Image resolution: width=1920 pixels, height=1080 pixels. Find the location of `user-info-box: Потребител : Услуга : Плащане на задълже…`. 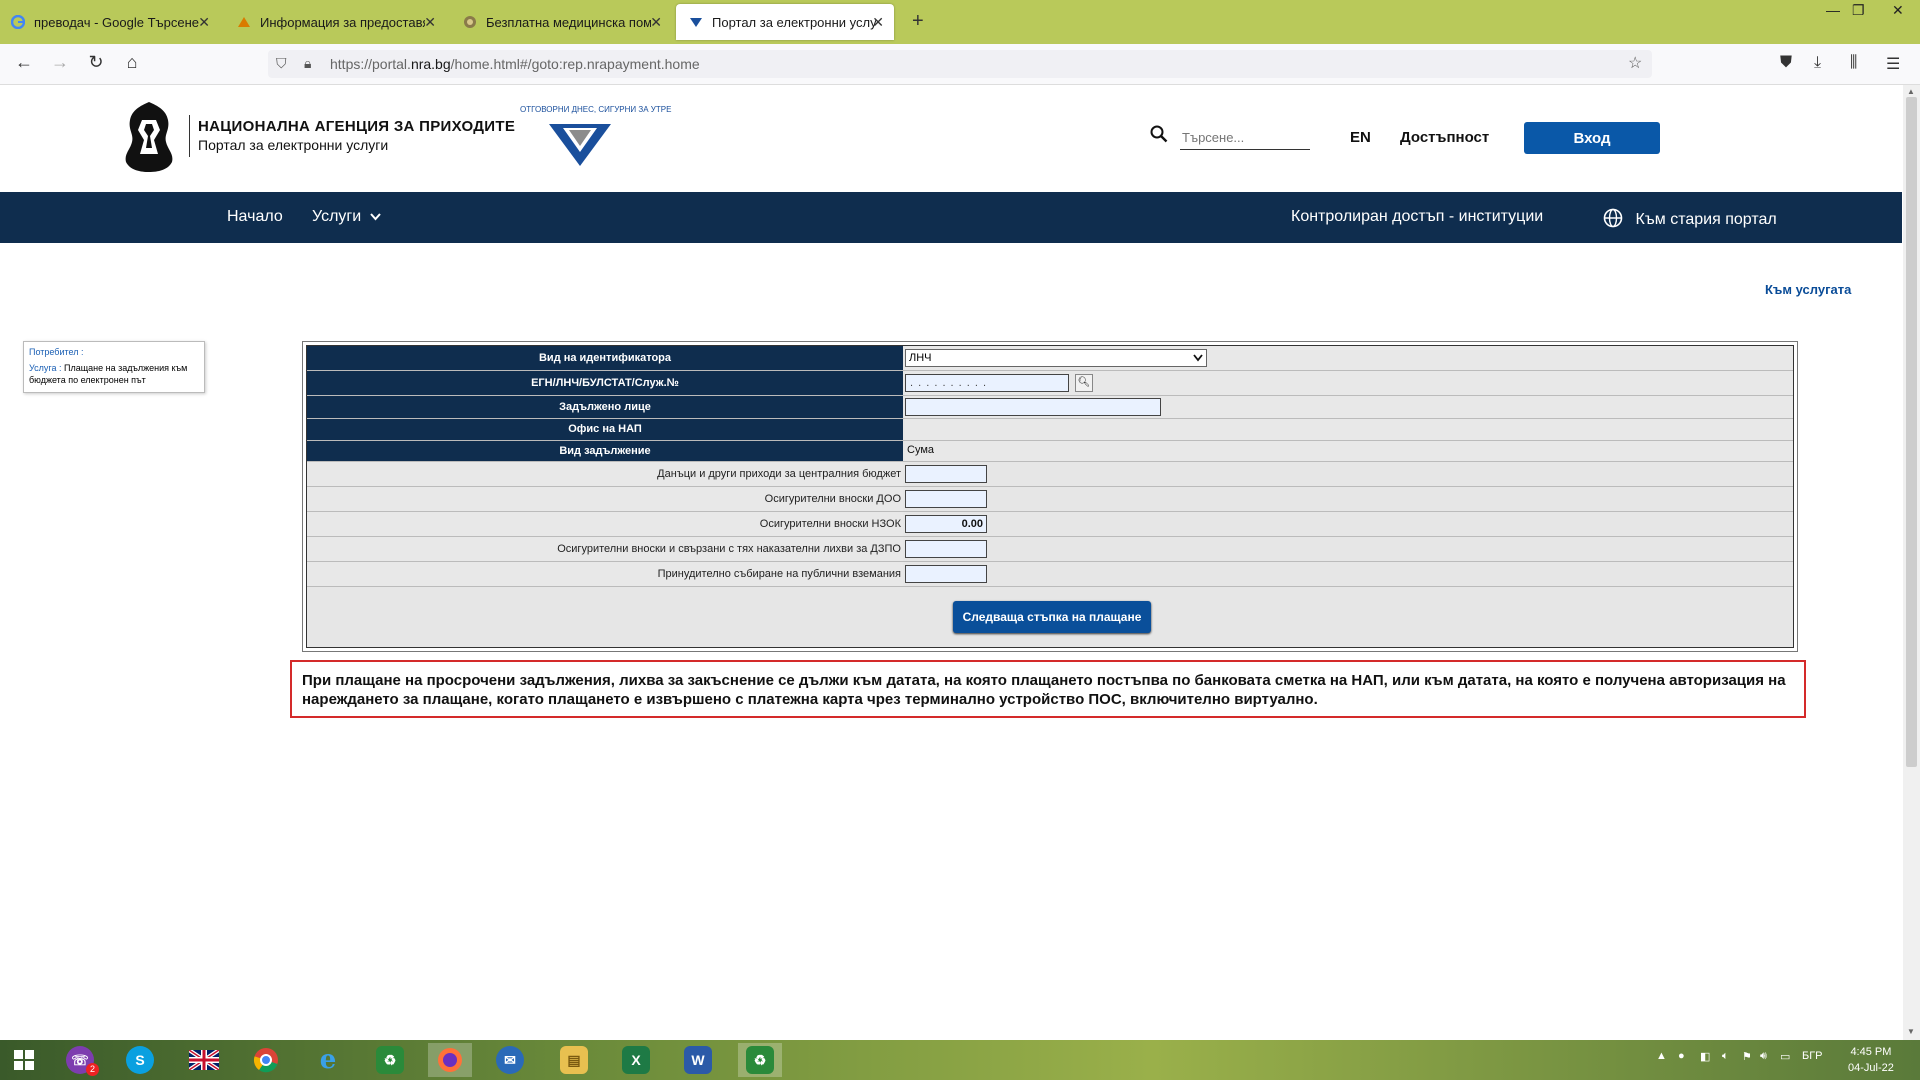

user-info-box: Потребител : Услуга : Плащане на задълже… is located at coordinates (114, 367).